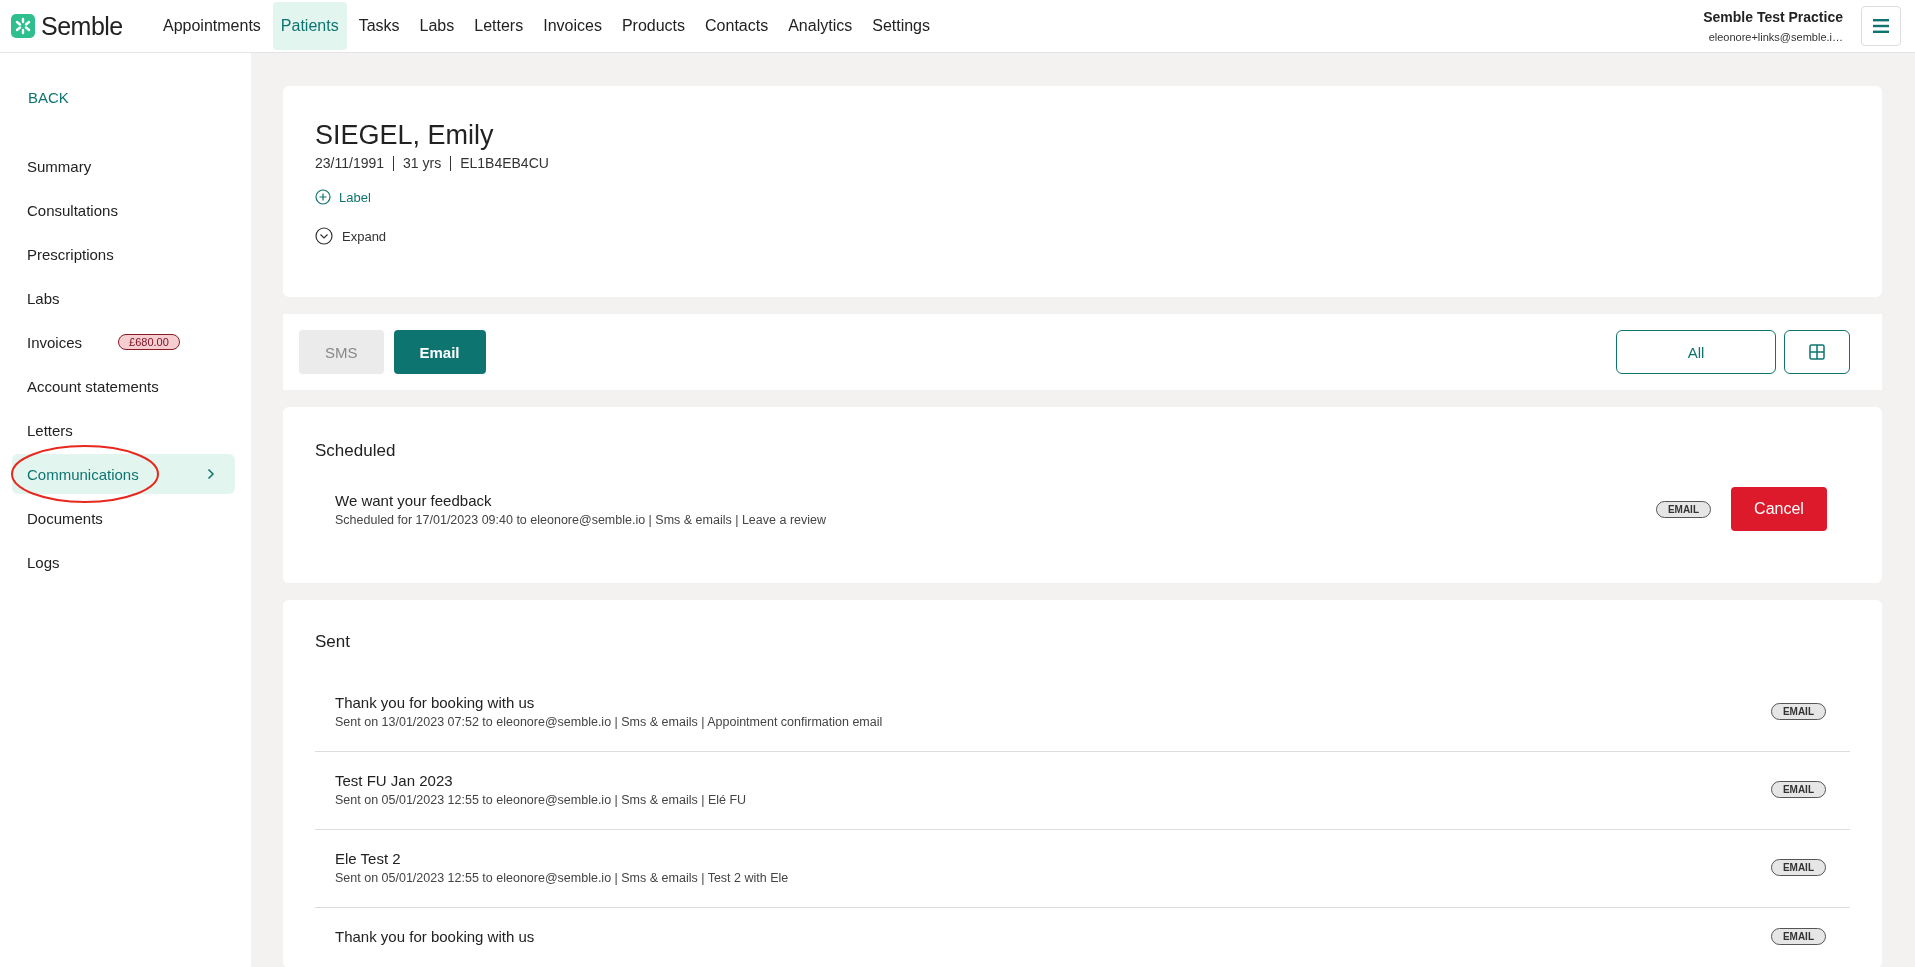 The height and width of the screenshot is (967, 1915). I want to click on message-title: Test FU Jan 2023, so click(394, 780).